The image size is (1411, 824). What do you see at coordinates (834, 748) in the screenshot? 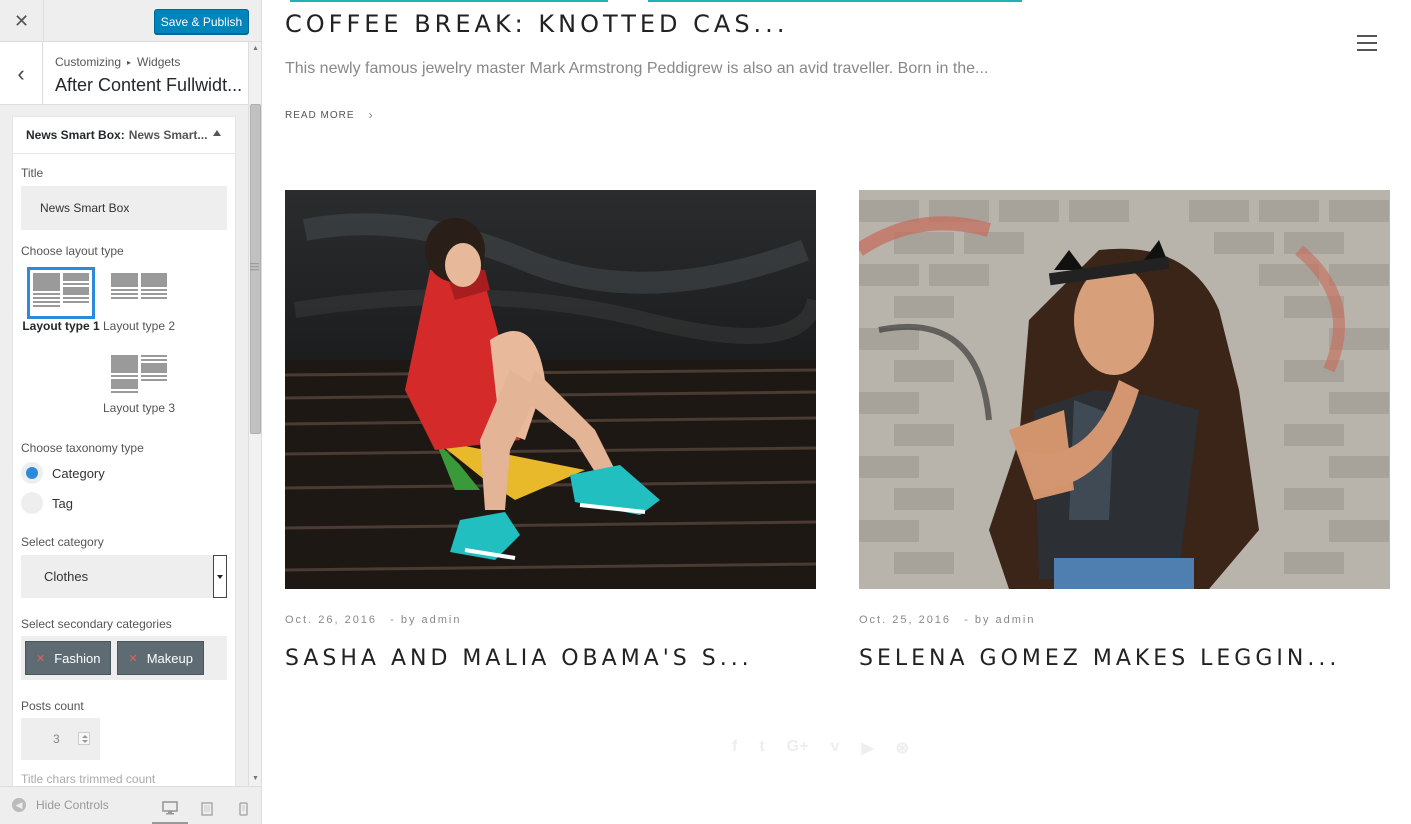
I see `vimeo-icon: v` at bounding box center [834, 748].